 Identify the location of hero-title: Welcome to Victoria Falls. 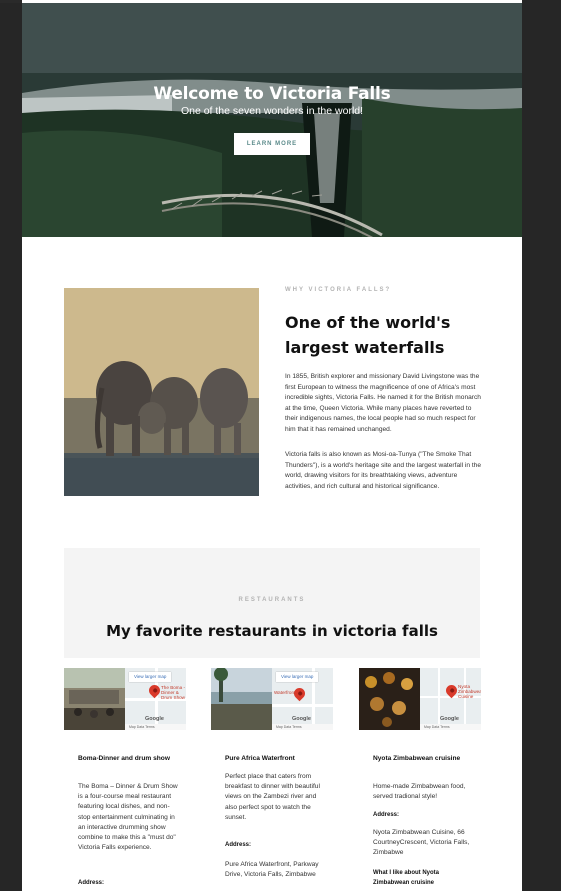
(272, 94).